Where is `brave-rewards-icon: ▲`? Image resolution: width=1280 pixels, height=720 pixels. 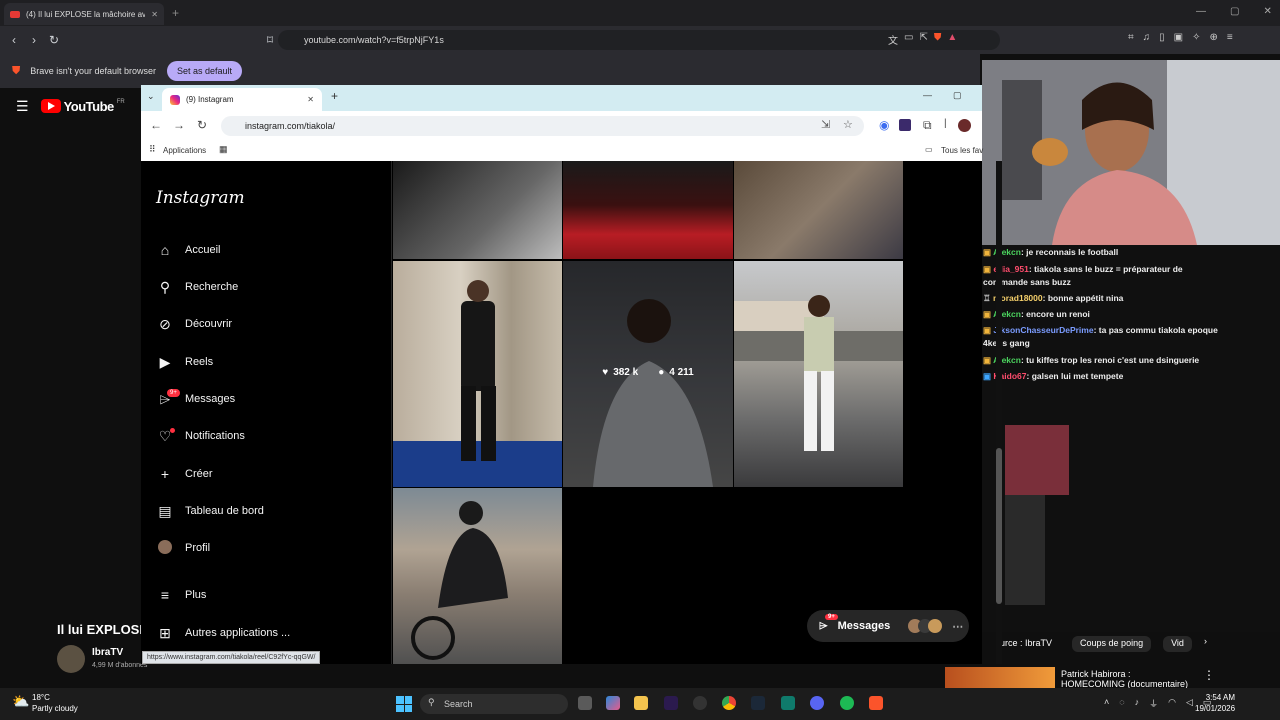
brave-rewards-icon: ▲ is located at coordinates (952, 39).